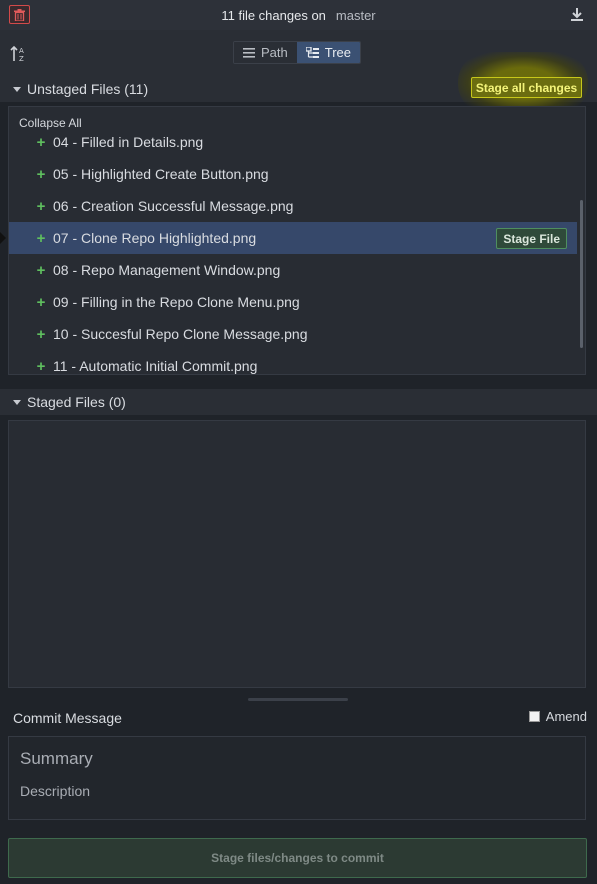 Image resolution: width=597 pixels, height=884 pixels. What do you see at coordinates (297, 858) in the screenshot?
I see `commit-button: Stage files/changes to commit` at bounding box center [297, 858].